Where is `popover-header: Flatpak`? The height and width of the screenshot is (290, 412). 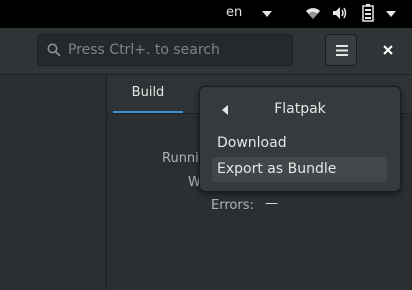 popover-header: Flatpak is located at coordinates (300, 109).